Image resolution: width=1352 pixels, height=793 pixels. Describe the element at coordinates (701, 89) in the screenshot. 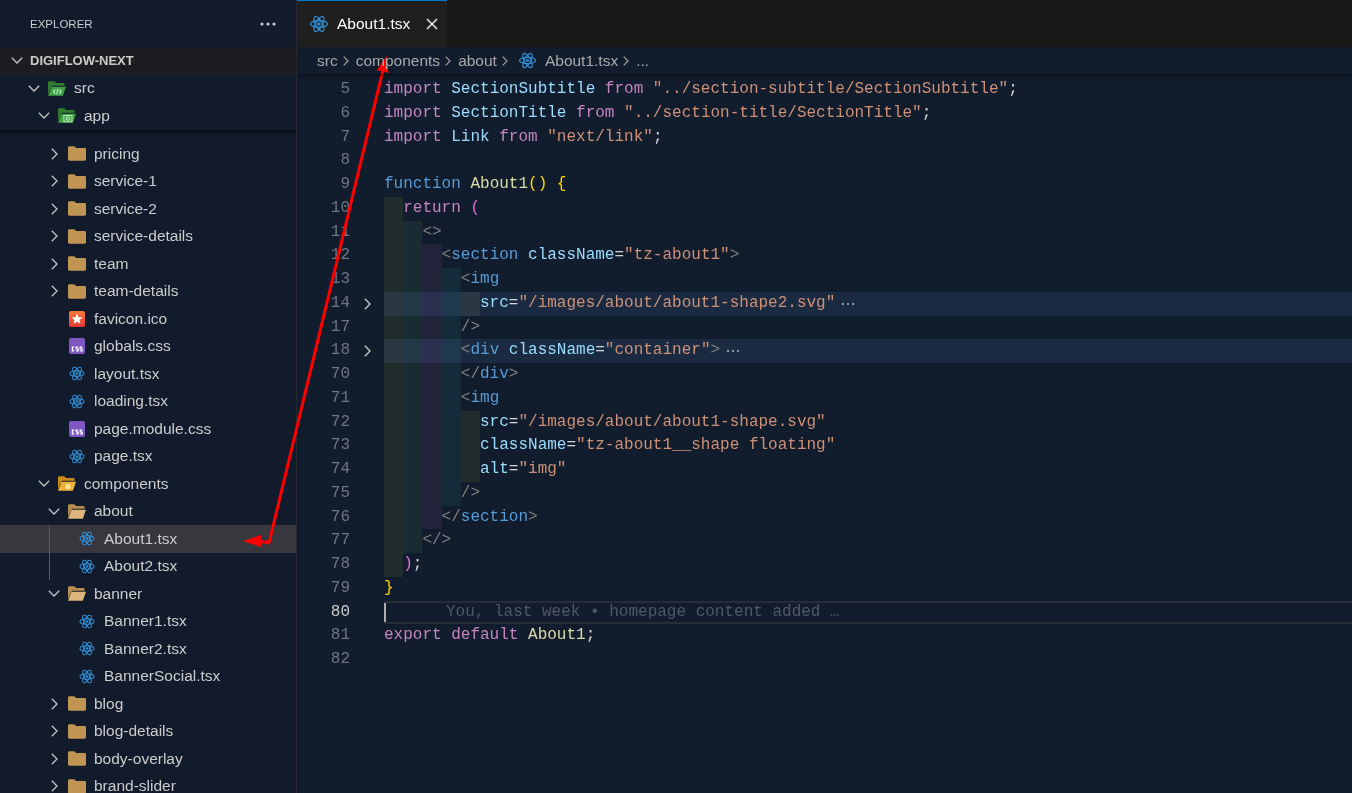

I see `code-line: import SectionSubtitle from "../section-subtitle/SectionSubtitle";` at that location.